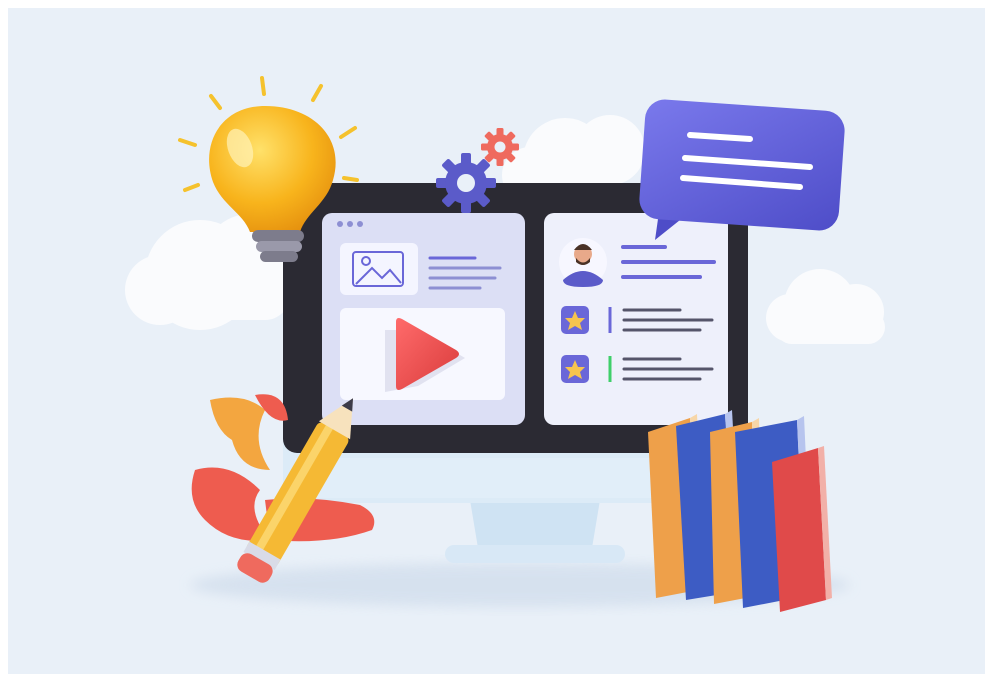 The height and width of the screenshot is (682, 993). I want to click on chat-bubble-icon, so click(742, 169).